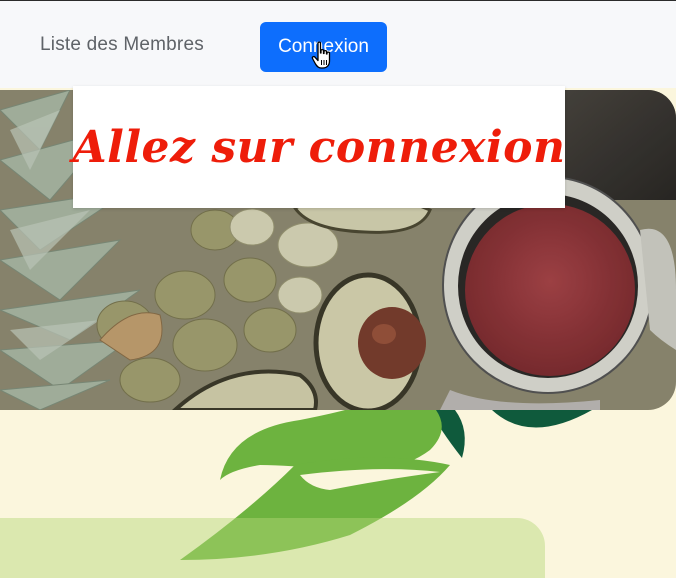 Image resolution: width=676 pixels, height=578 pixels. What do you see at coordinates (122, 45) in the screenshot?
I see `nav-link-member-list: Liste des Membres` at bounding box center [122, 45].